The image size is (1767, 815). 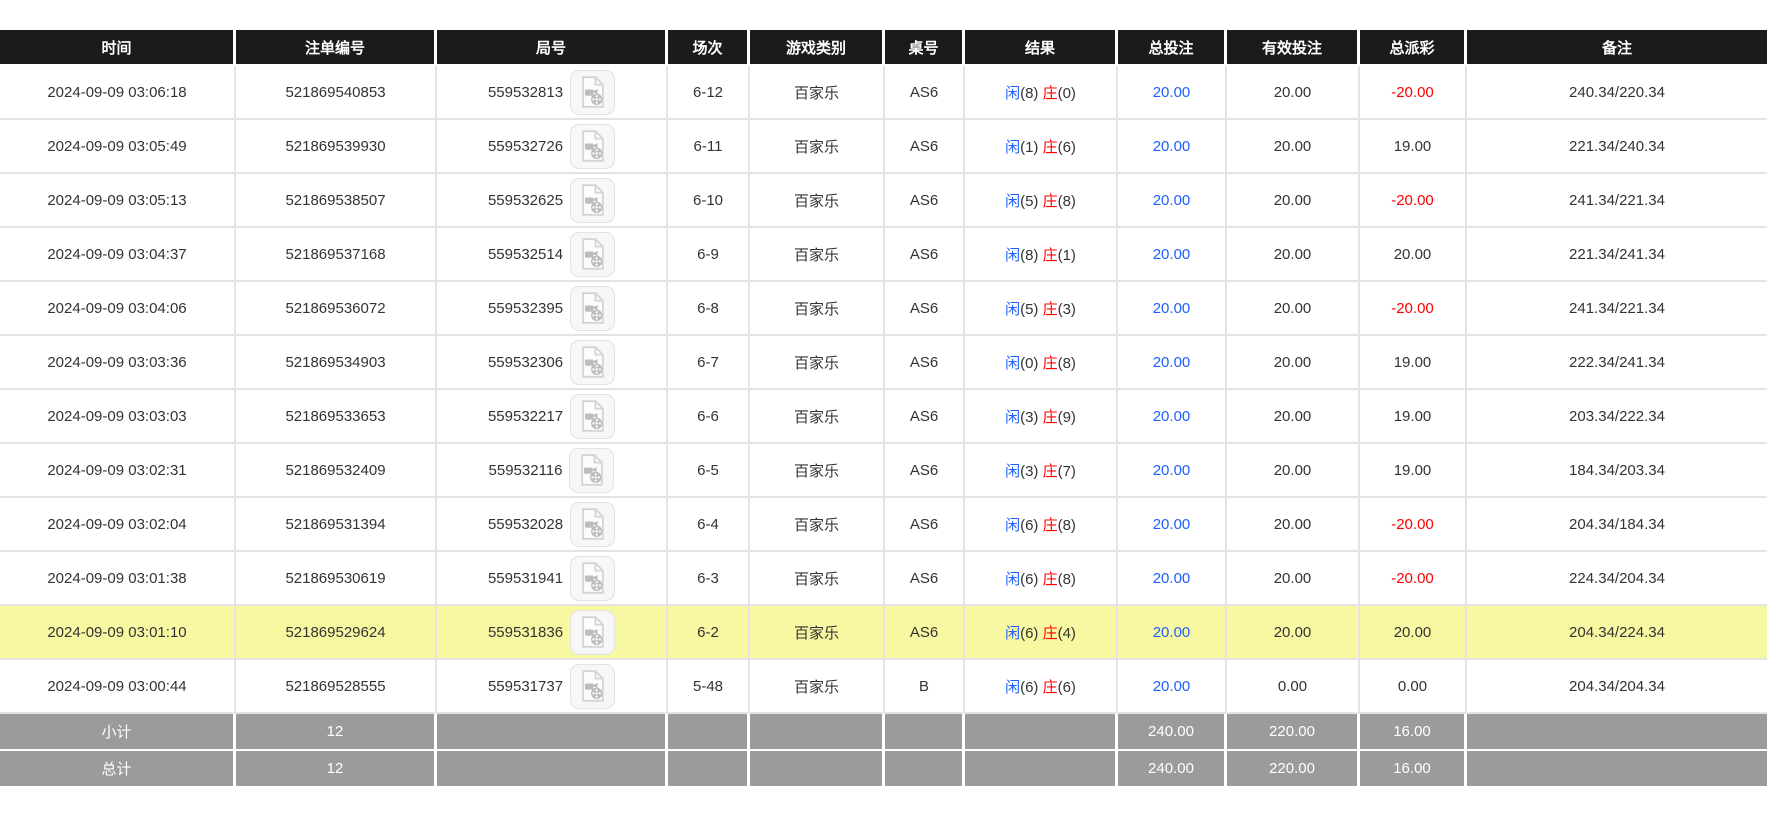 I want to click on cell-order-id: 521869540853, so click(x=336, y=93).